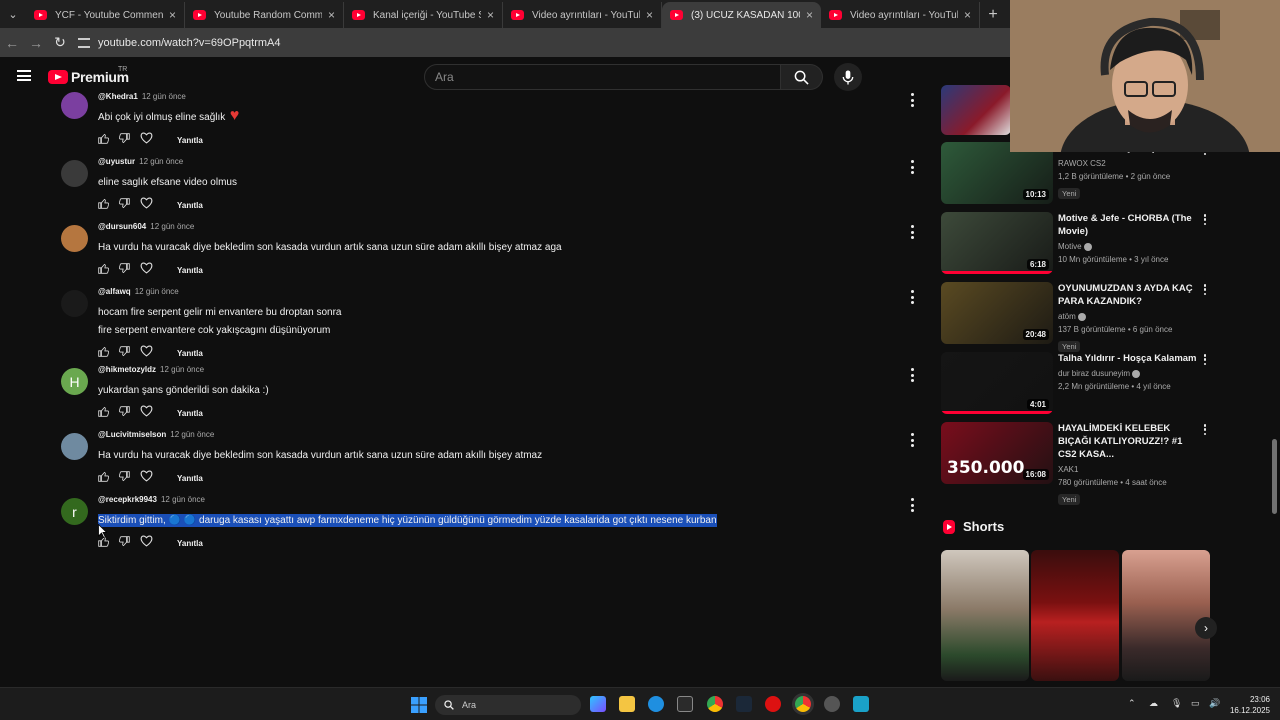 The width and height of the screenshot is (1280, 720). Describe the element at coordinates (803, 704) in the screenshot. I see `chrome-active-icon` at that location.